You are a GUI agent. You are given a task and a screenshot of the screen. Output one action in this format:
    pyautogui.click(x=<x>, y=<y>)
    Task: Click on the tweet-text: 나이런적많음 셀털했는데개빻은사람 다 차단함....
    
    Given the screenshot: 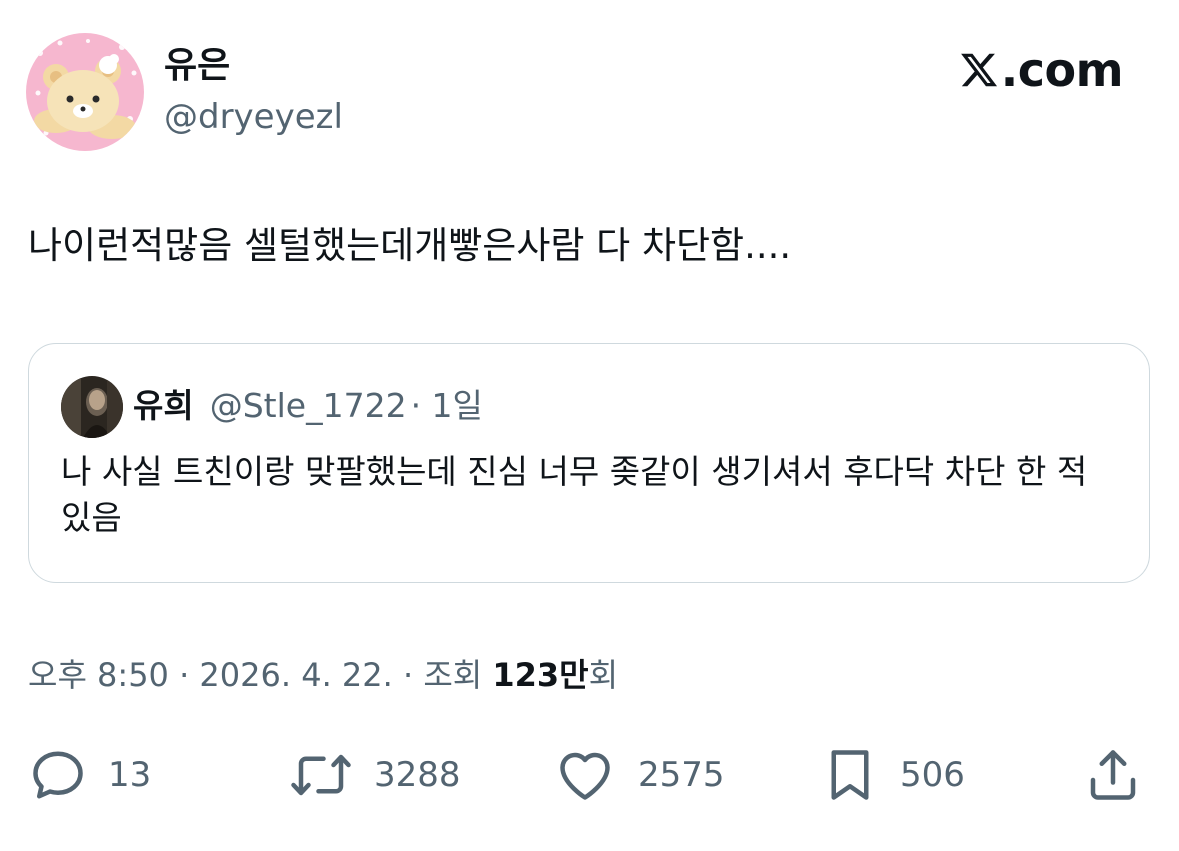 What is the action you would take?
    pyautogui.click(x=410, y=245)
    